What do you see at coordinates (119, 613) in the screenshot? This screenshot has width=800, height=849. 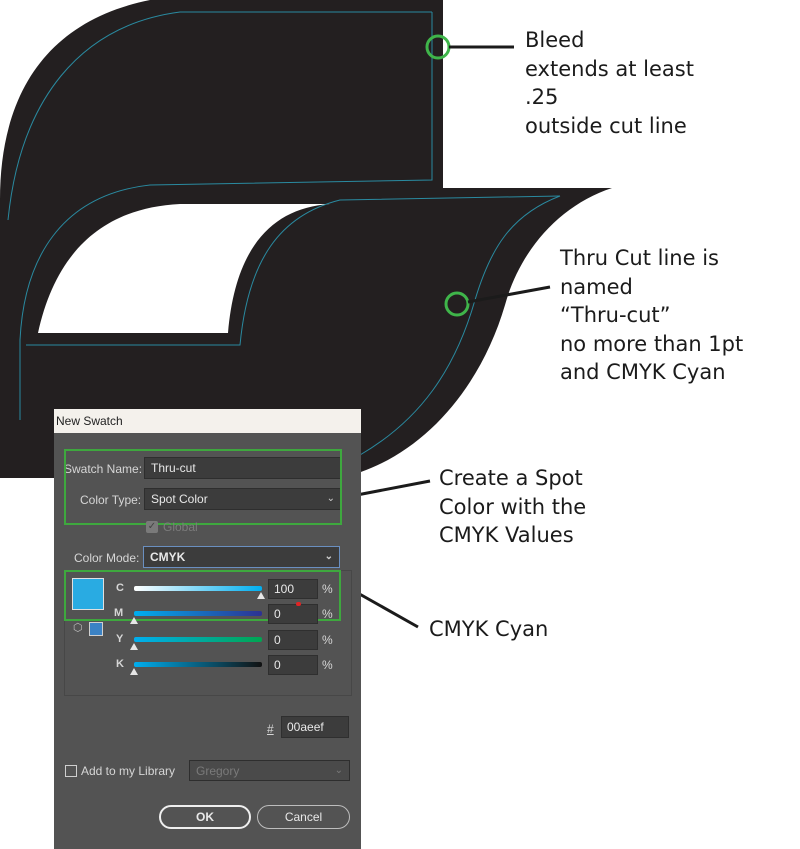 I see `channel-m-label: M` at bounding box center [119, 613].